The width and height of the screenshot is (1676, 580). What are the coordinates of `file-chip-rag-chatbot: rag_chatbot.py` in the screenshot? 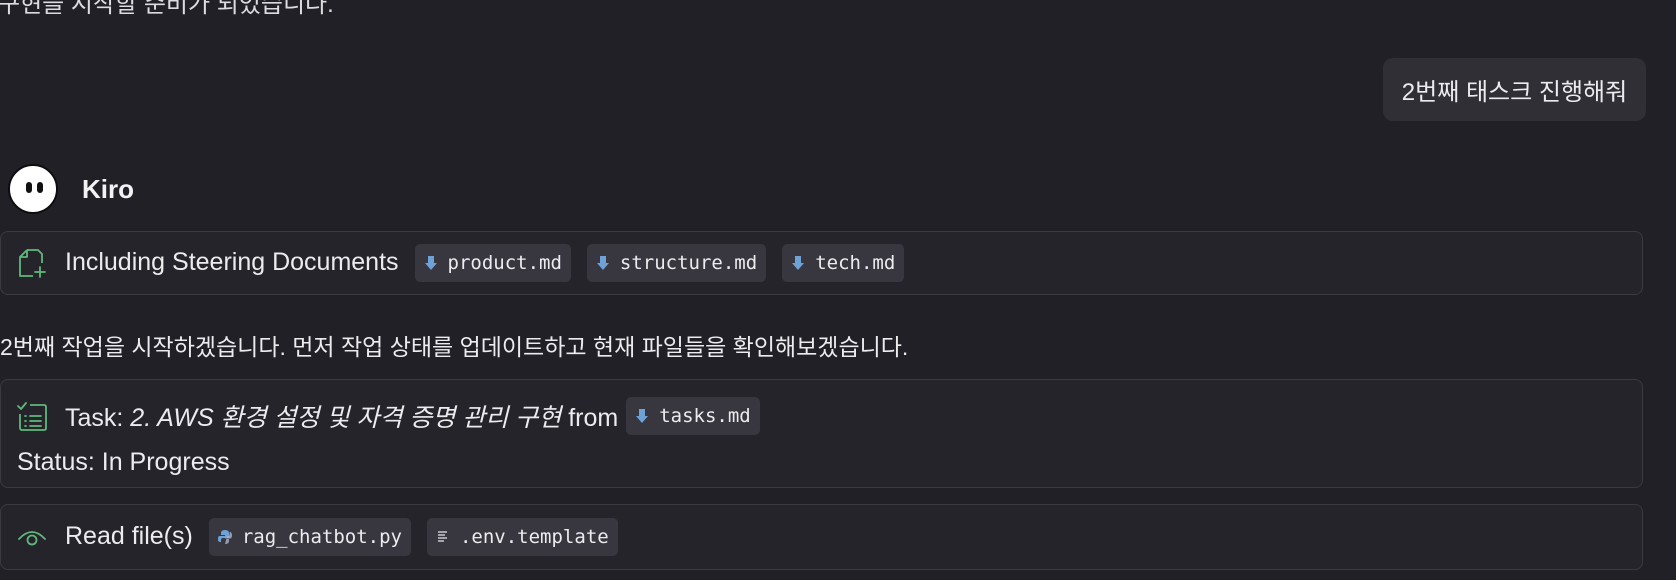 It's located at (309, 536).